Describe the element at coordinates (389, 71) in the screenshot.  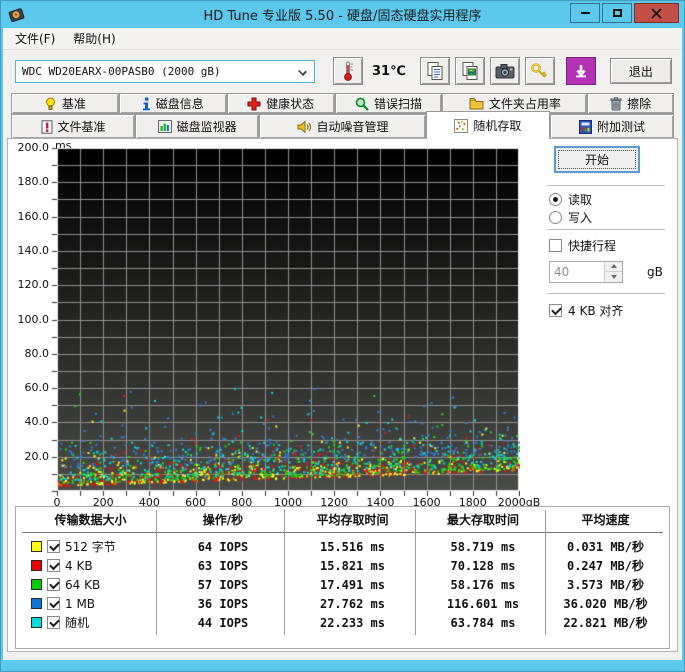
I see `temperature-value: 31℃` at that location.